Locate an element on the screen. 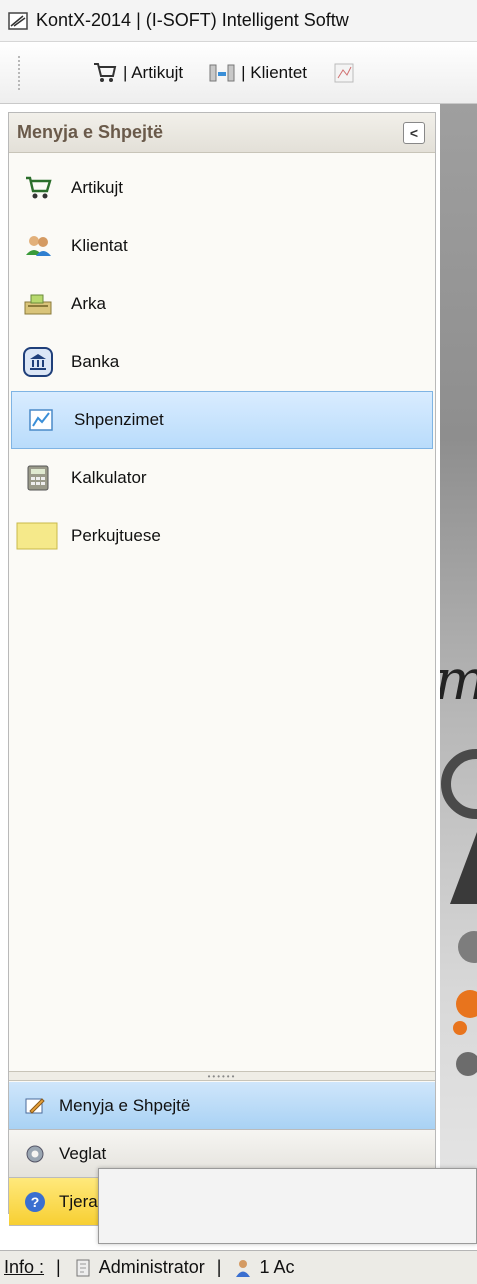 This screenshot has height=1284, width=477. window-title-bar: KontX-2014 | (I-SOFT) Intelligent Softw is located at coordinates (238, 21).